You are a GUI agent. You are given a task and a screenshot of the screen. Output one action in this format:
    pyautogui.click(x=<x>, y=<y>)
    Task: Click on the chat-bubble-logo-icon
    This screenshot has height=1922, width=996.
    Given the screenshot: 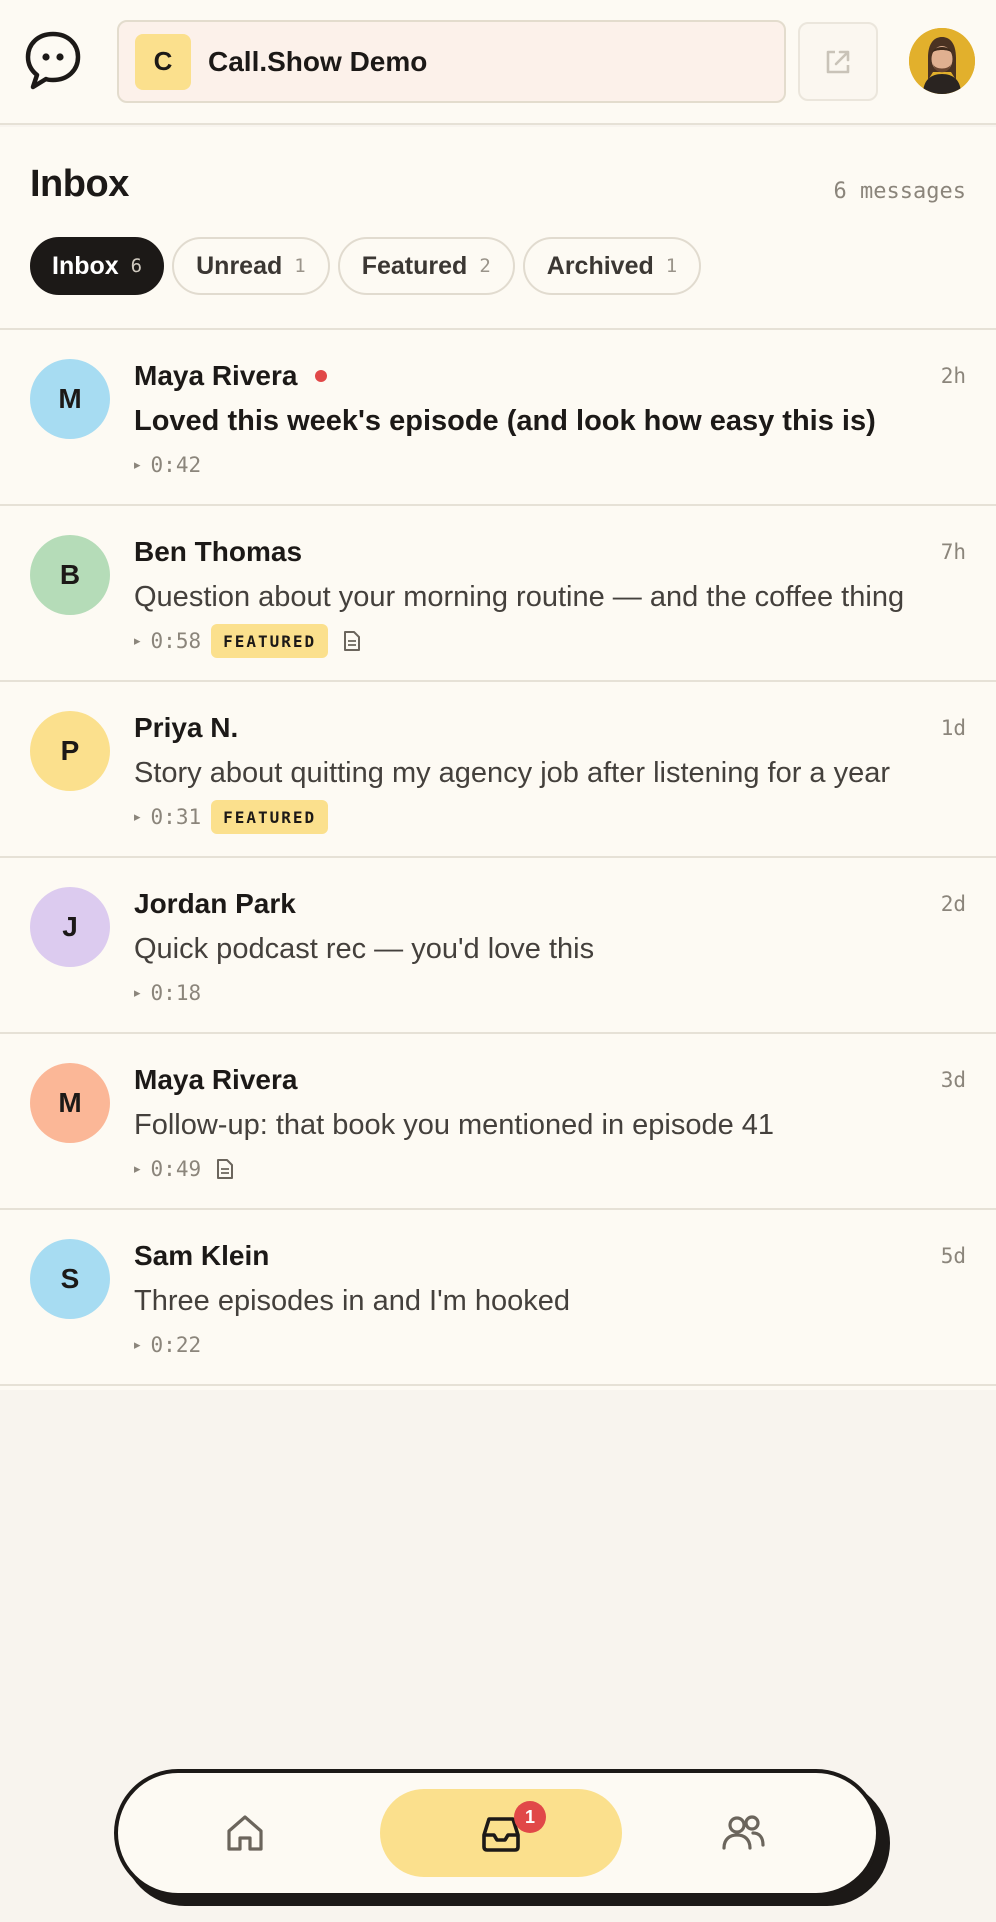 What is the action you would take?
    pyautogui.click(x=53, y=61)
    